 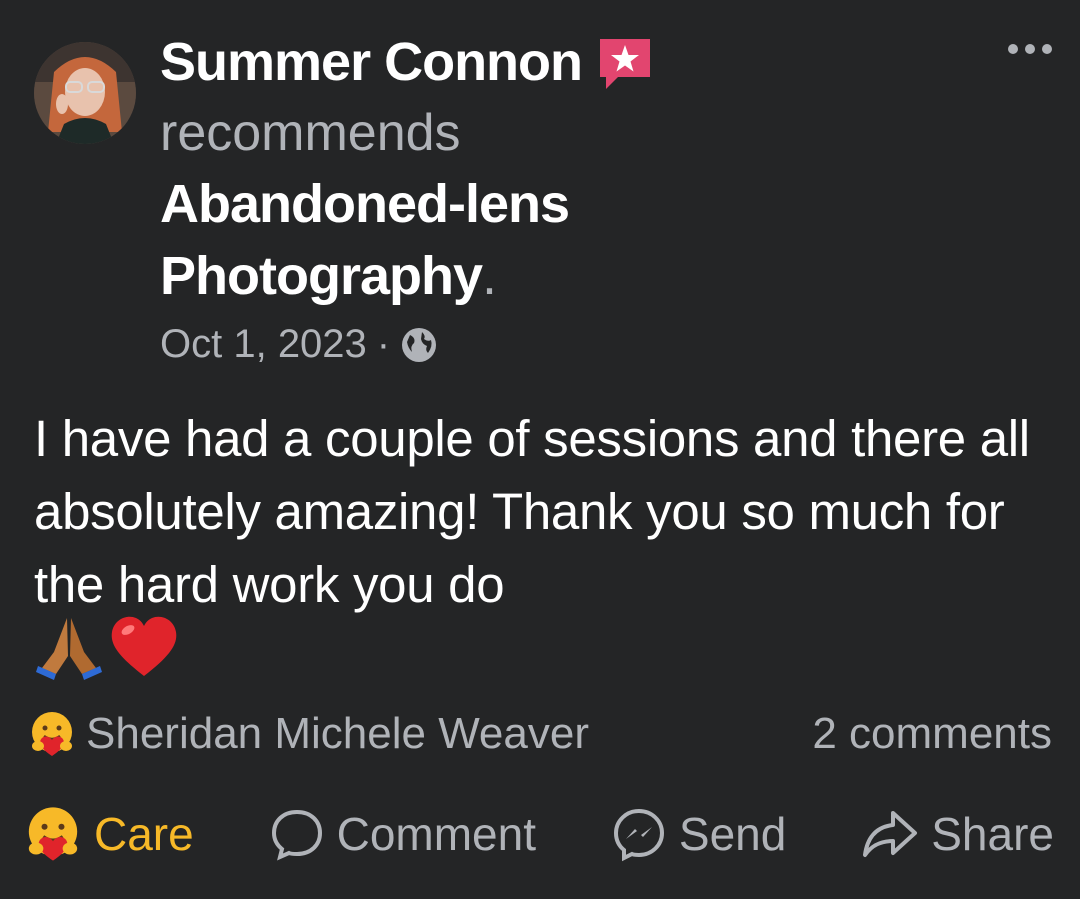 What do you see at coordinates (310, 133) in the screenshot?
I see `action-text: recommends` at bounding box center [310, 133].